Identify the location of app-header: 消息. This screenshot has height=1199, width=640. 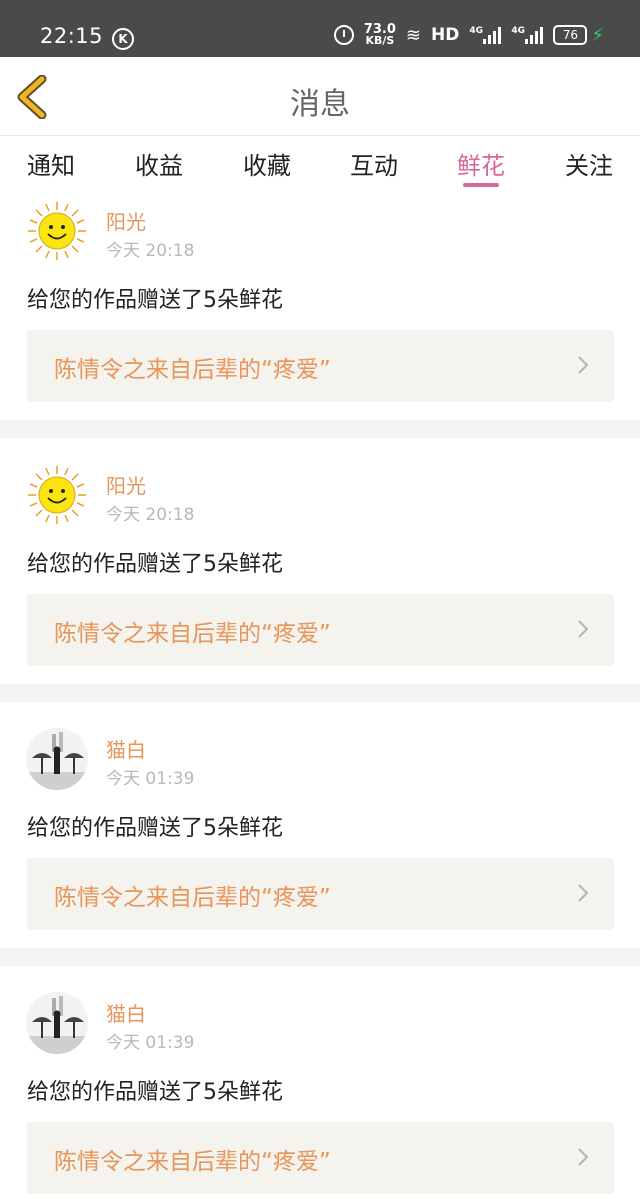
(320, 96).